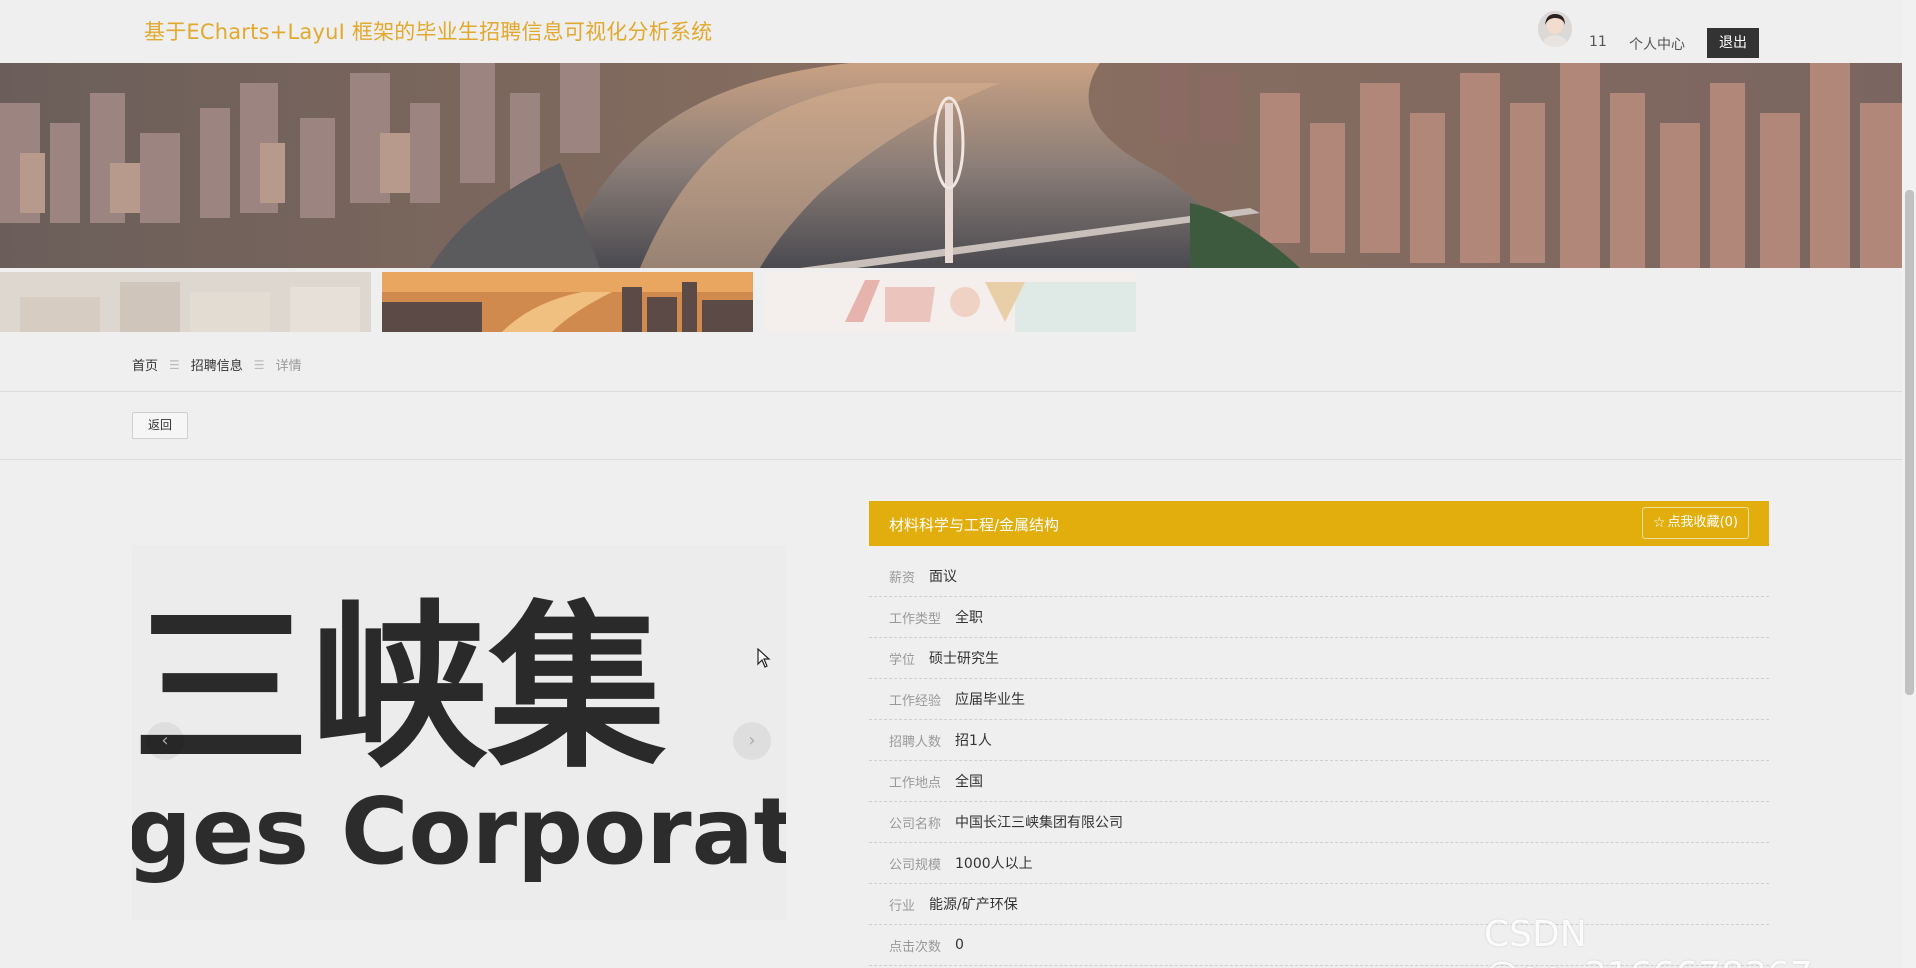 This screenshot has width=1916, height=968. What do you see at coordinates (1733, 43) in the screenshot?
I see `logout-button: 退出` at bounding box center [1733, 43].